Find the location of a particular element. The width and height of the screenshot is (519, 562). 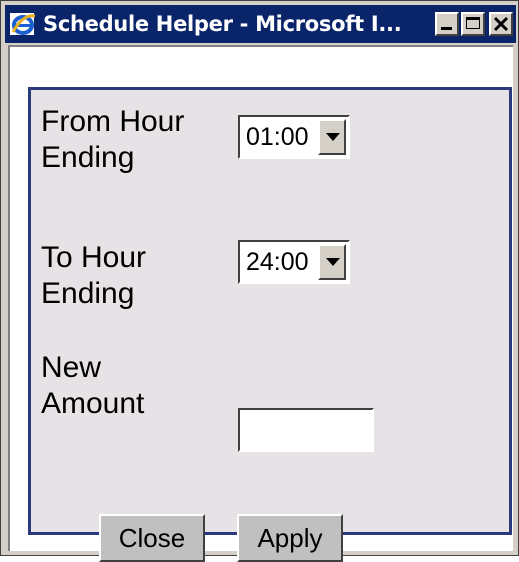

from-hour-label-line1: From Hour is located at coordinates (113, 121).